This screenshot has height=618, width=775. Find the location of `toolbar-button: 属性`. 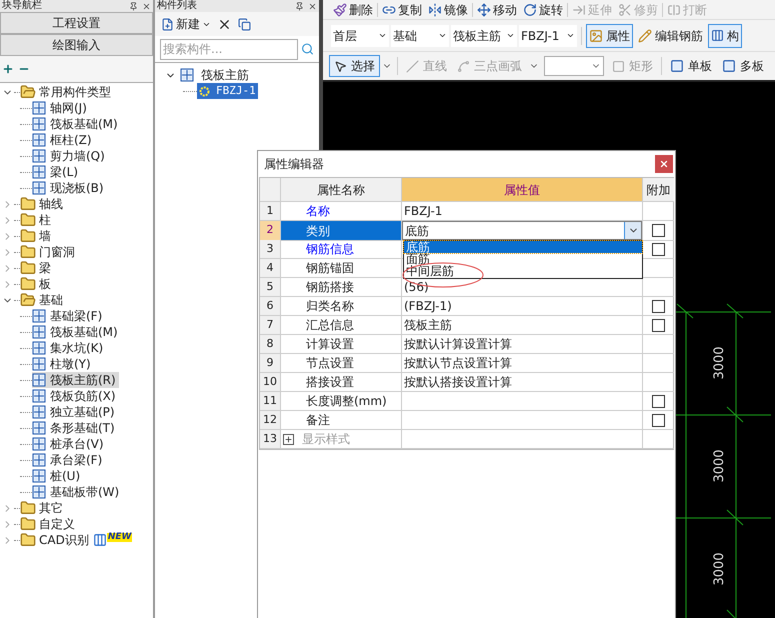

toolbar-button: 属性 is located at coordinates (609, 36).